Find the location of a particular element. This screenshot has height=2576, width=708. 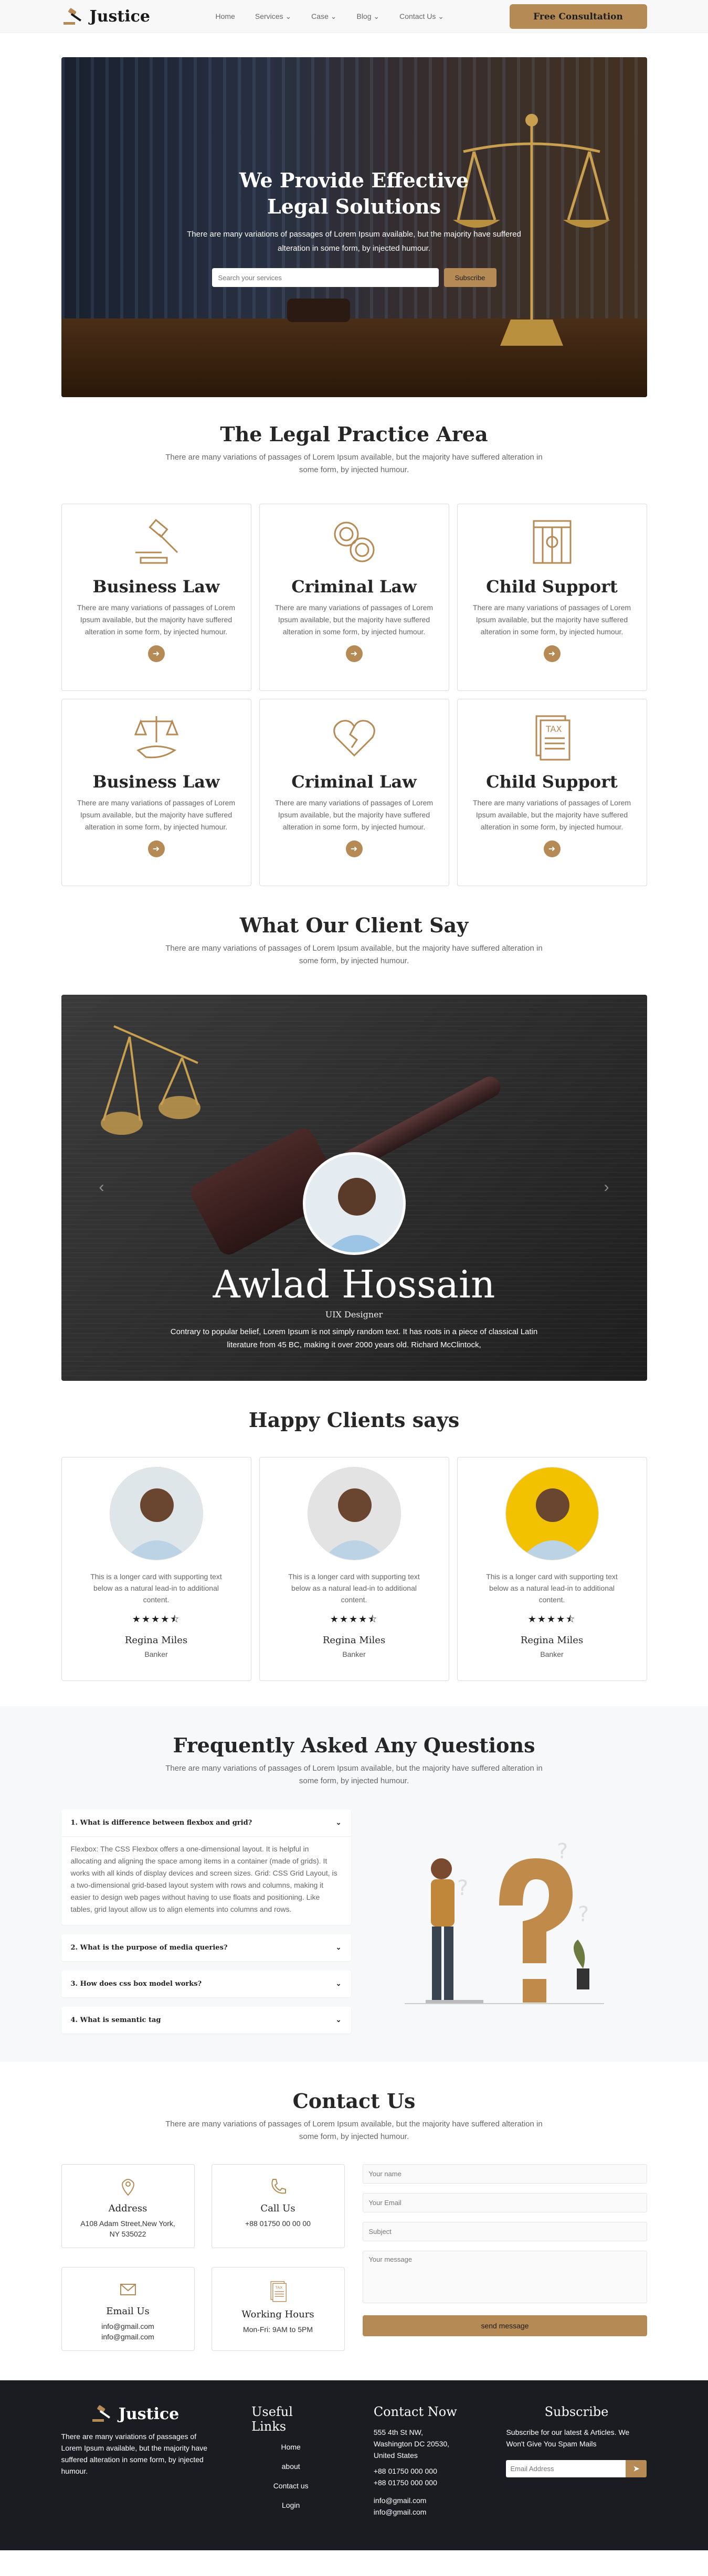

nav-item-blog: Blog ⌄ is located at coordinates (367, 16).